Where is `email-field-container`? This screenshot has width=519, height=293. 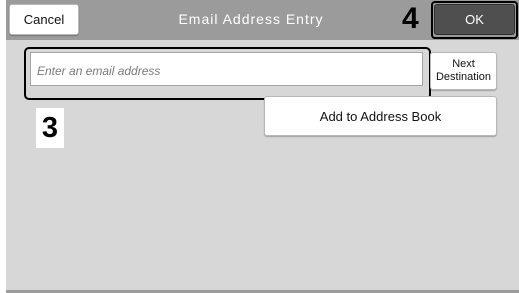
email-field-container is located at coordinates (226, 69).